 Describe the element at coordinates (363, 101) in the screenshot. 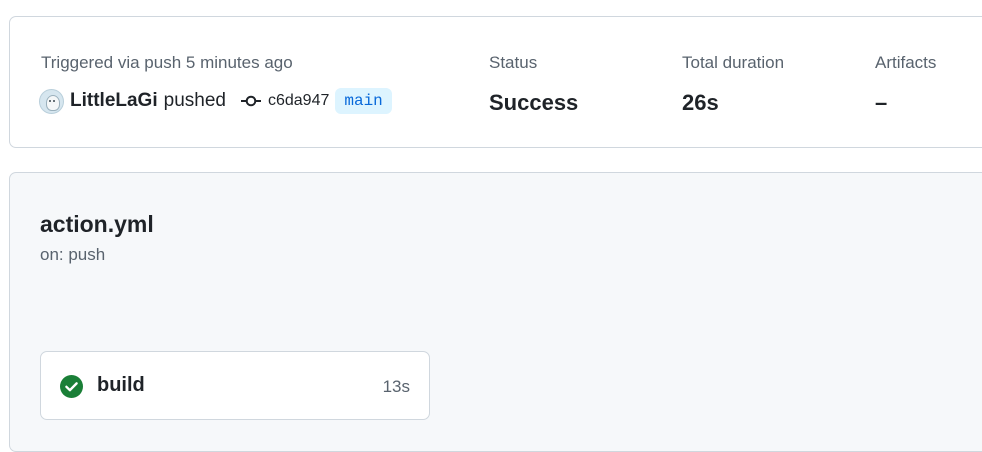

I see `branch-label: main` at that location.